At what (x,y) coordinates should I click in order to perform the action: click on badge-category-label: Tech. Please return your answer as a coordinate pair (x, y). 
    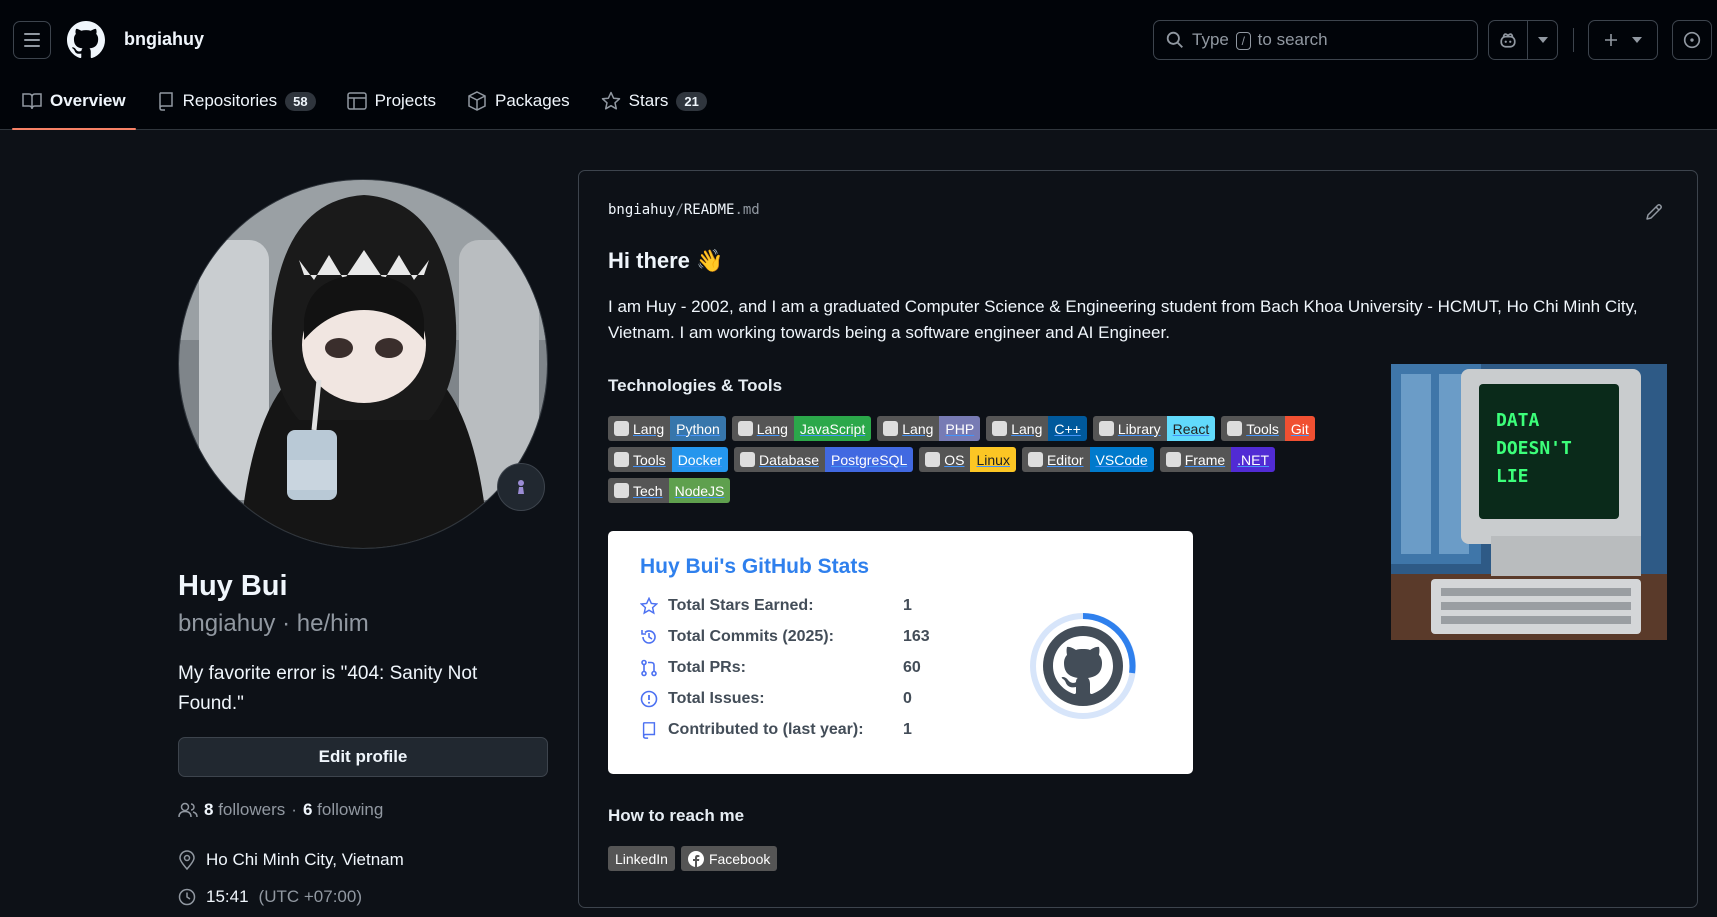
    Looking at the image, I should click on (648, 490).